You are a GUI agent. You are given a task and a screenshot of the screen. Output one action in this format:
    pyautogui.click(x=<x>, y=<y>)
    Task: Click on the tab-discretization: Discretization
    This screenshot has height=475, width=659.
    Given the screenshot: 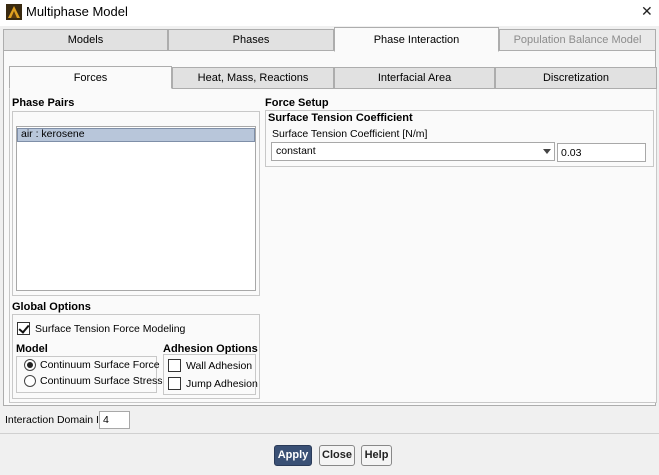 What is the action you would take?
    pyautogui.click(x=576, y=78)
    